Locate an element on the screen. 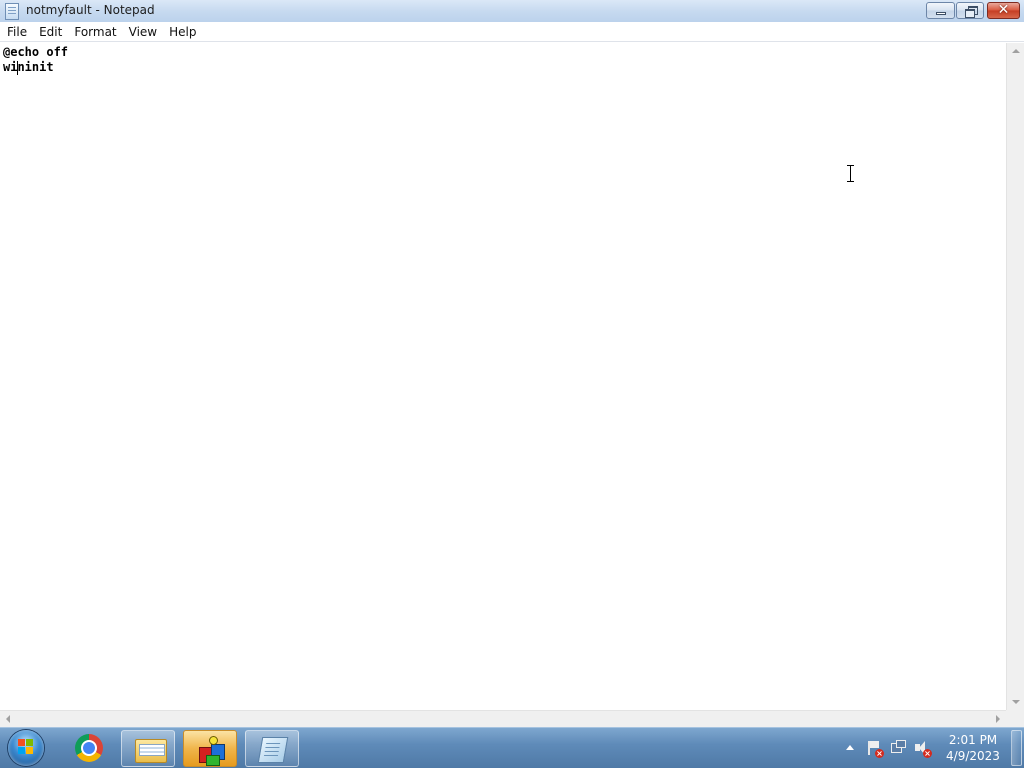 Image resolution: width=1024 pixels, height=768 pixels. minimize-icon is located at coordinates (941, 13).